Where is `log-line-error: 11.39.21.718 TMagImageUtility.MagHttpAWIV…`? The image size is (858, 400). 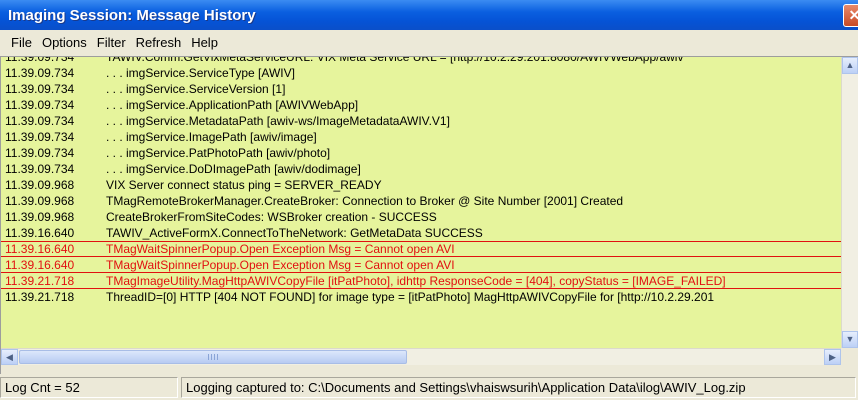 log-line-error: 11.39.21.718 TMagImageUtility.MagHttpAWIV… is located at coordinates (421, 281).